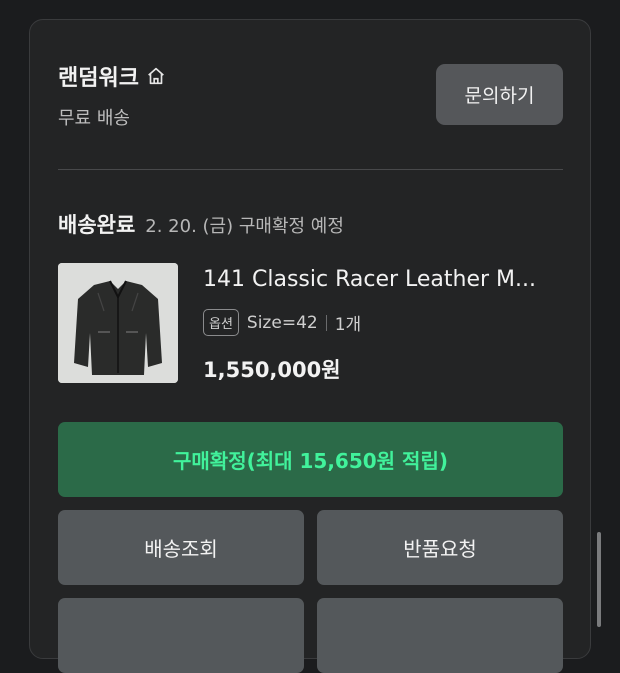 This screenshot has height=673, width=620. What do you see at coordinates (599, 579) in the screenshot?
I see `scrollbar` at bounding box center [599, 579].